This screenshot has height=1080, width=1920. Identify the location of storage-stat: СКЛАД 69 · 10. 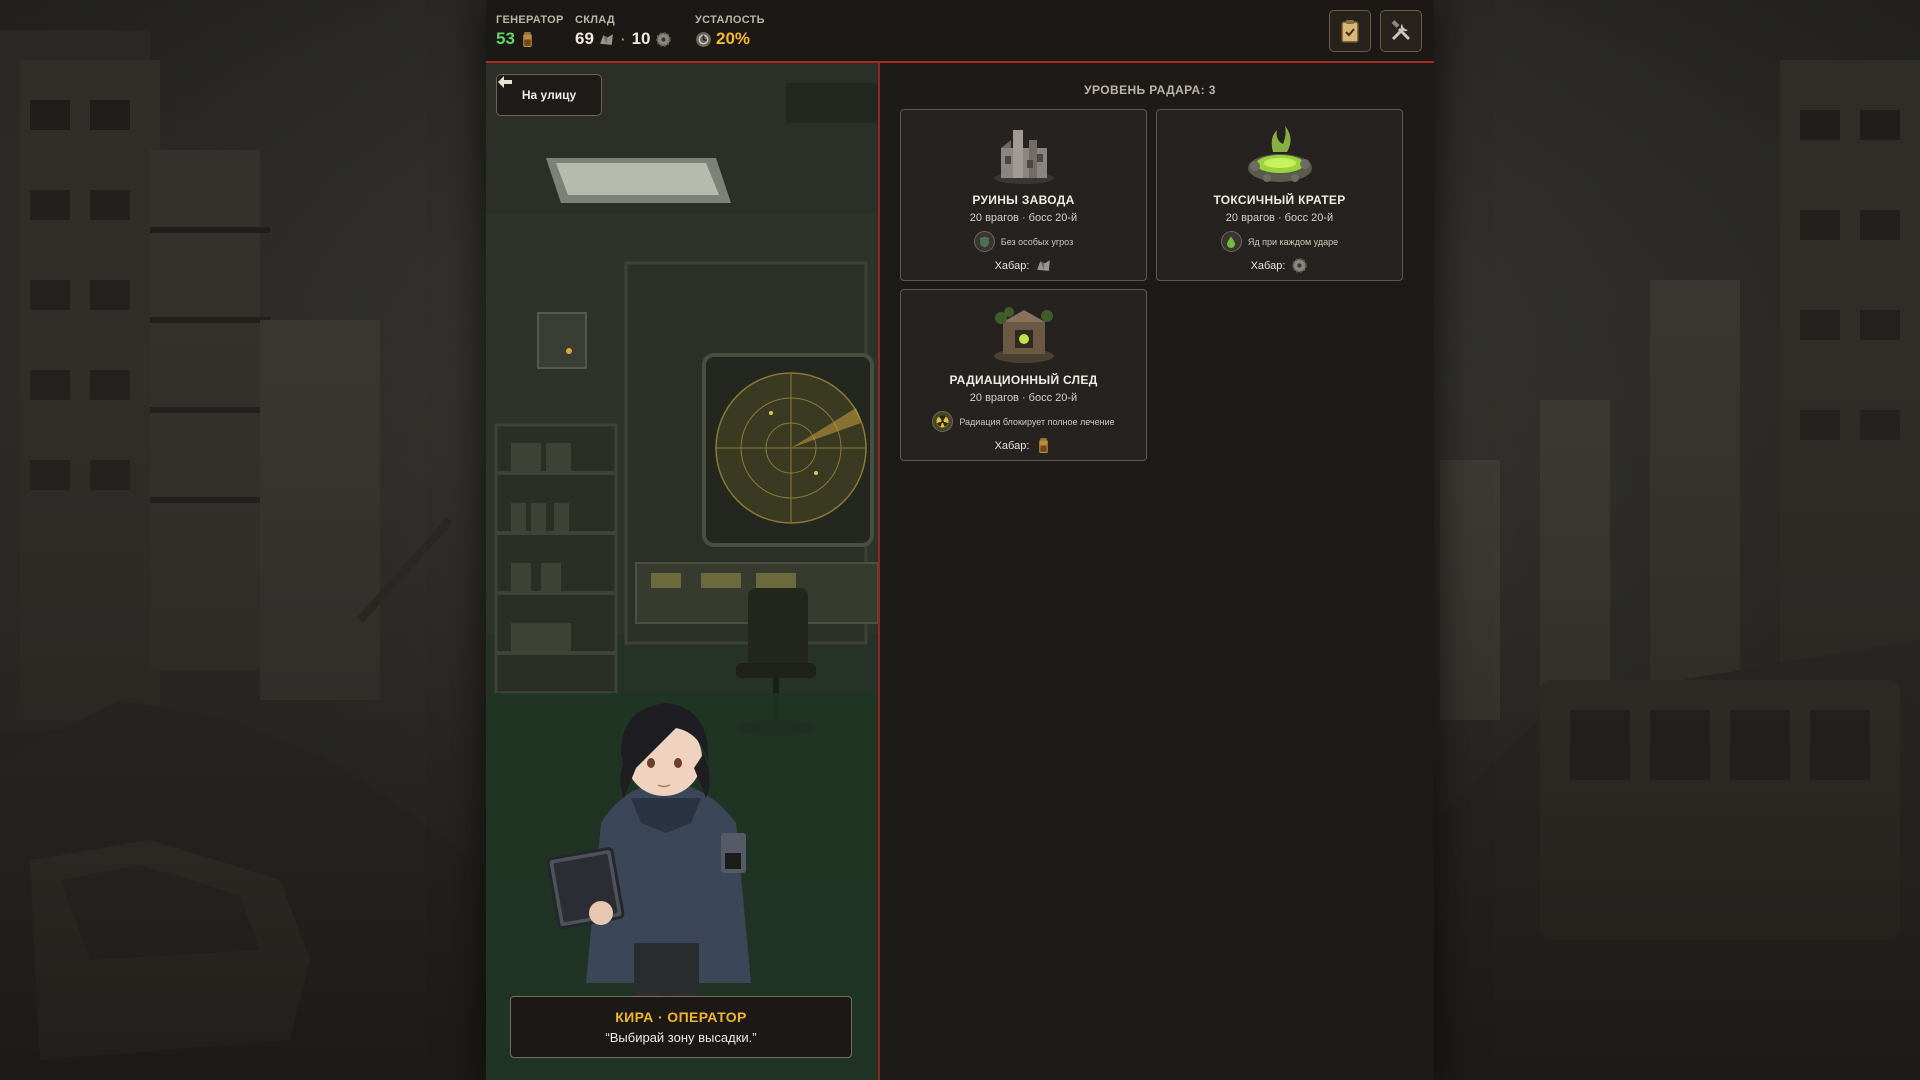
(623, 31).